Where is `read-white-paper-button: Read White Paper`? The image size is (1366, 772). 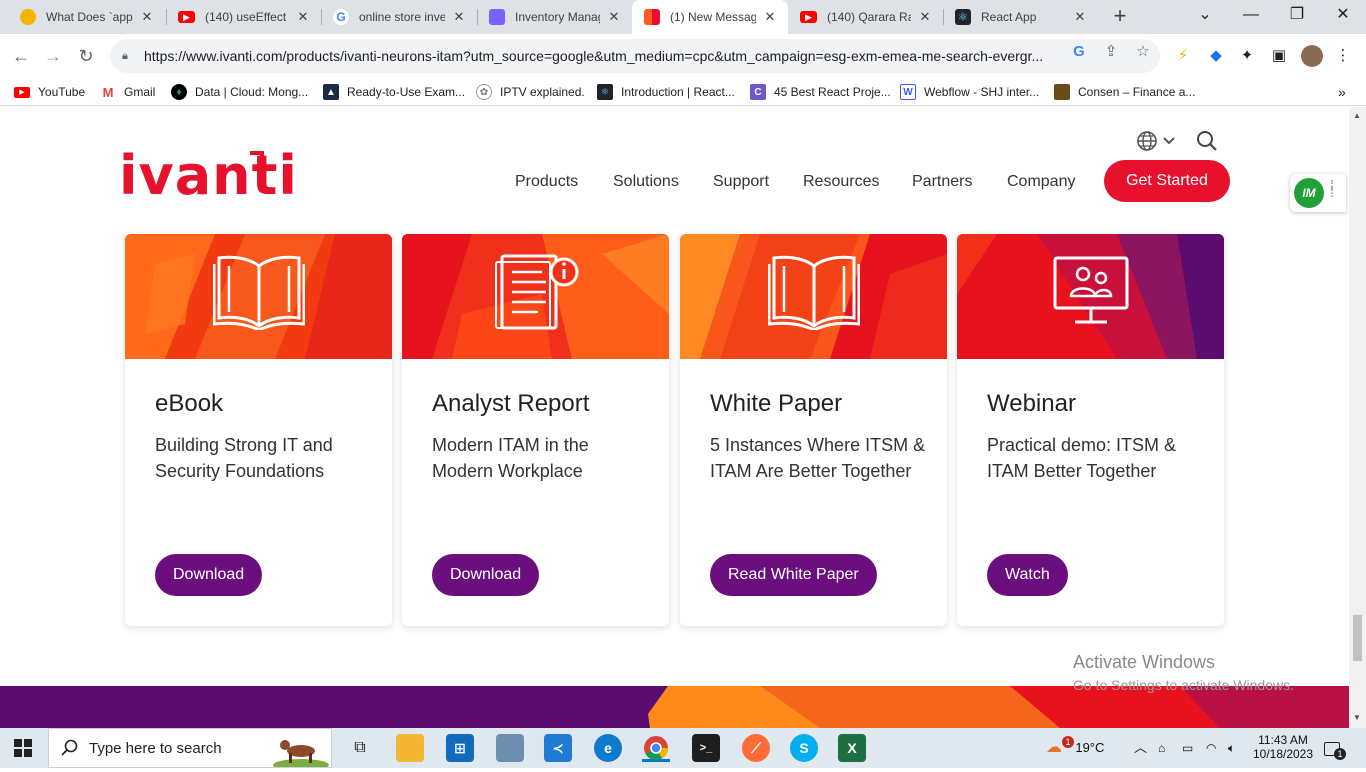 read-white-paper-button: Read White Paper is located at coordinates (793, 575).